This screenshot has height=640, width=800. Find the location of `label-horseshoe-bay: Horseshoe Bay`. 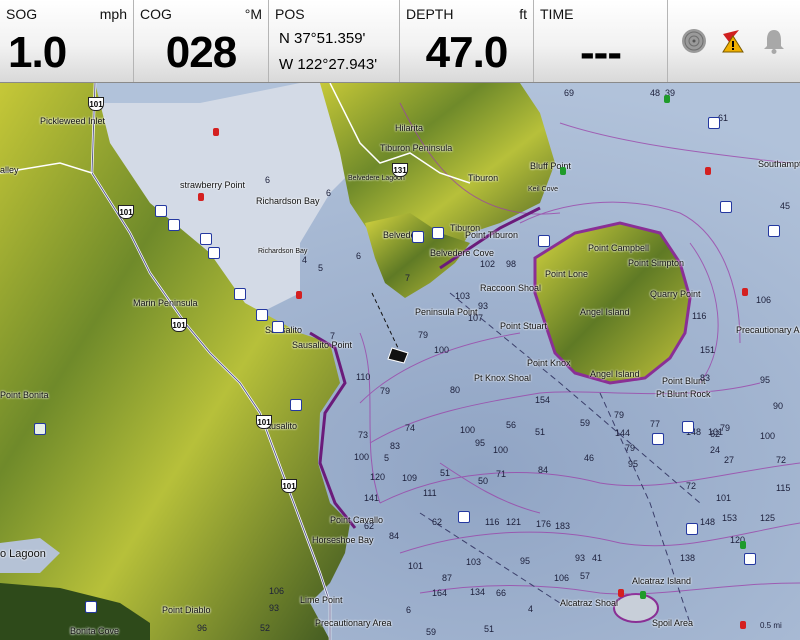

label-horseshoe-bay: Horseshoe Bay is located at coordinates (343, 540).